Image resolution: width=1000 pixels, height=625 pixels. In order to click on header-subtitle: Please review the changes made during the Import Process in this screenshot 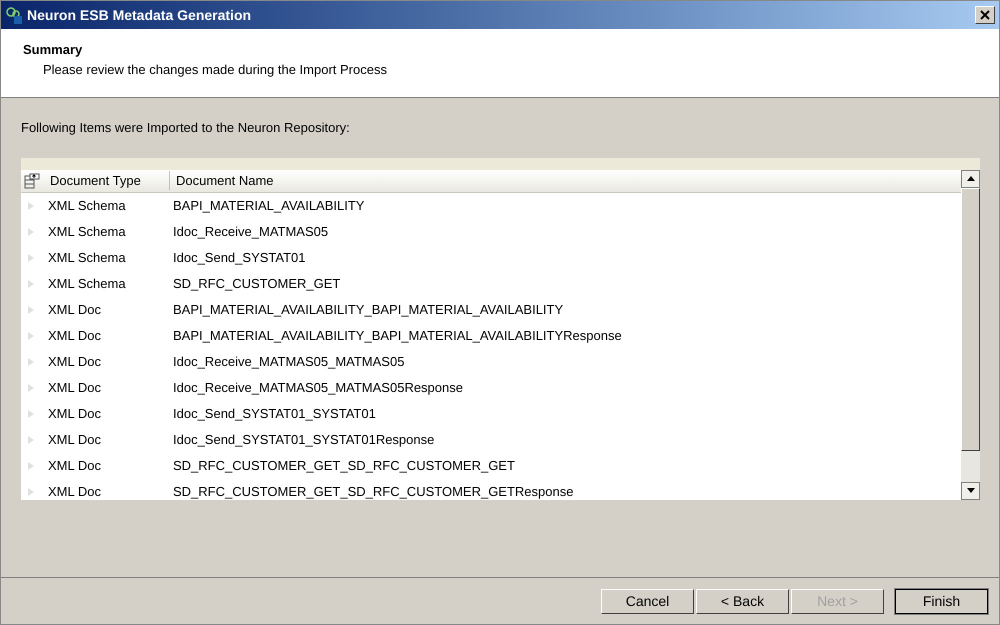, I will do `click(215, 69)`.